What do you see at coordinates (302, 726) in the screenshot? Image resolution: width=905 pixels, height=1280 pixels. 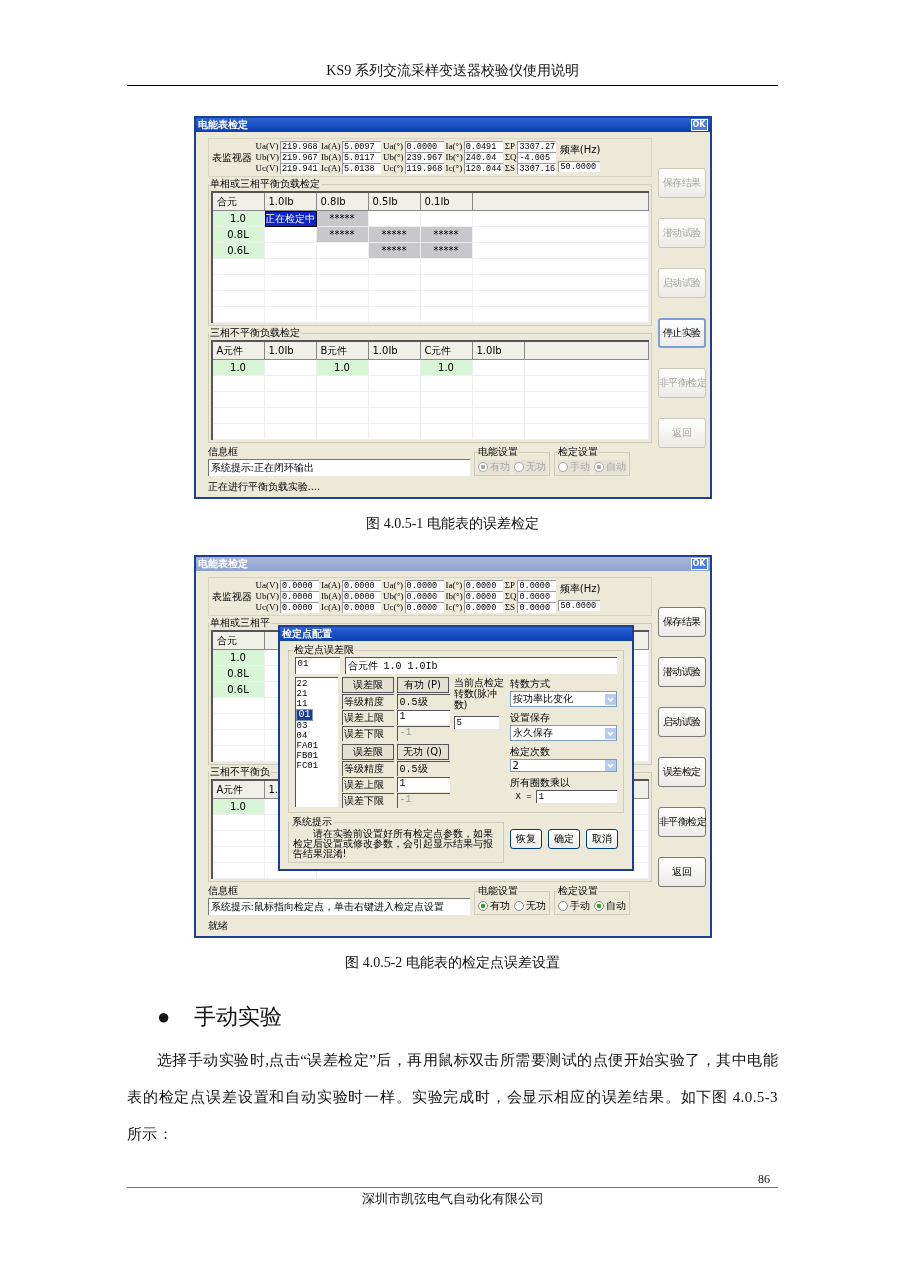 I see `list-item: 03` at bounding box center [302, 726].